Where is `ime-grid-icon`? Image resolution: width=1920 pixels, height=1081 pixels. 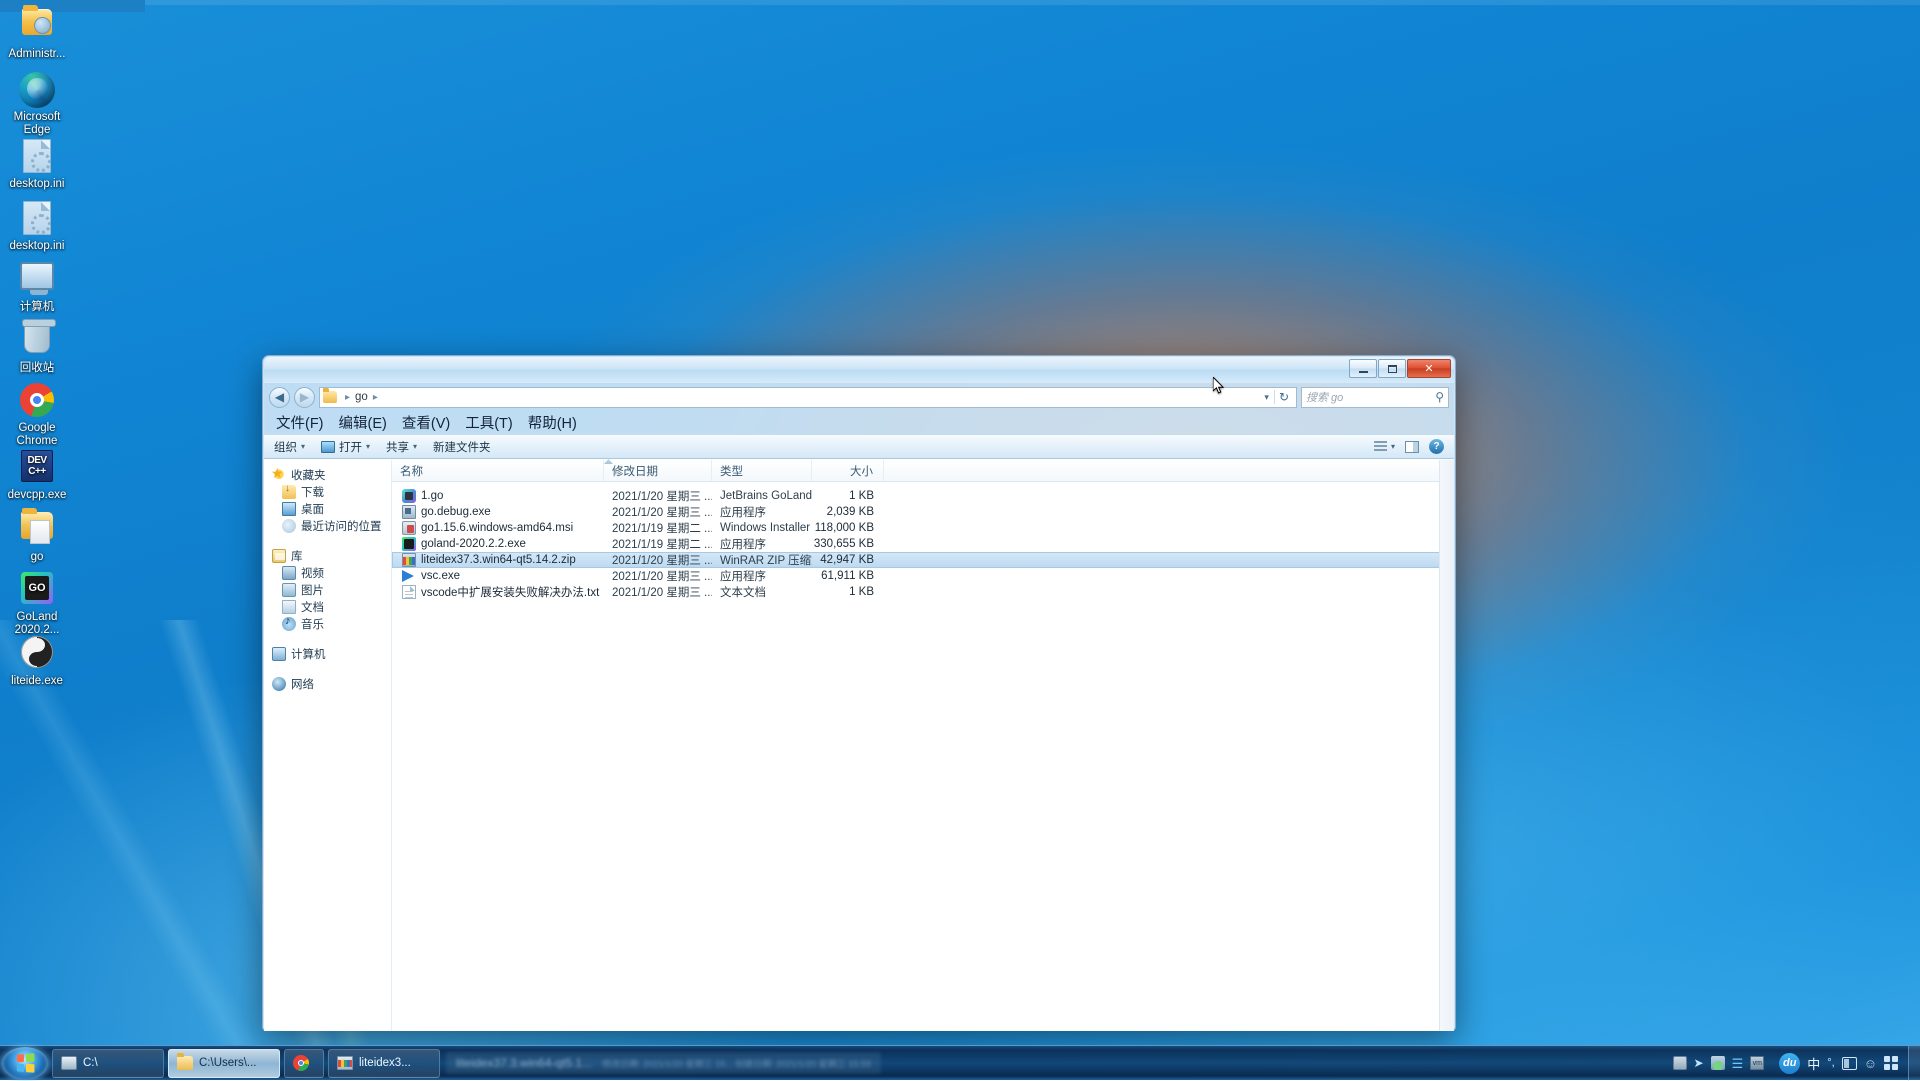 ime-grid-icon is located at coordinates (1891, 1063).